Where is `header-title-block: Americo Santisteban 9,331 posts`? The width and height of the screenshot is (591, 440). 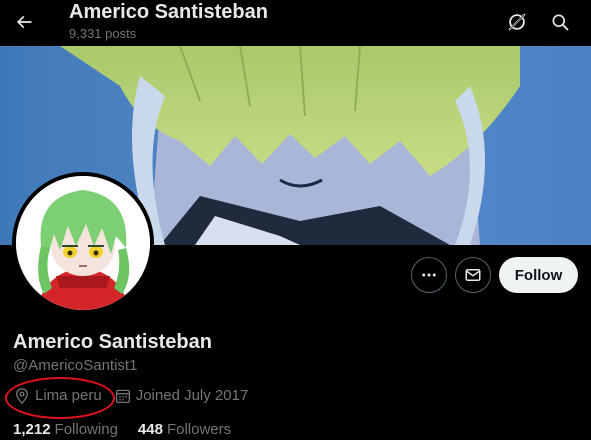 header-title-block: Americo Santisteban 9,331 posts is located at coordinates (168, 21).